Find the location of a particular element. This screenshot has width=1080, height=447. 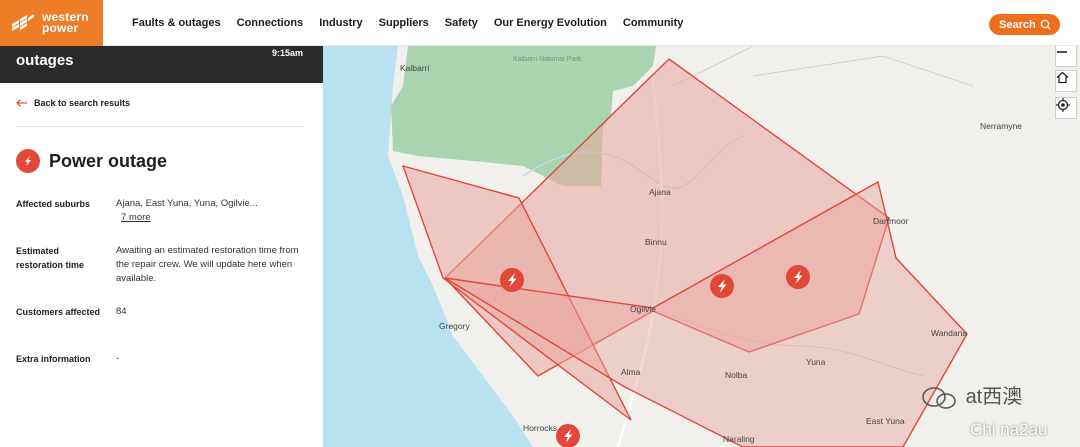

watermark-subtext: Chi na2au is located at coordinates (1009, 429).